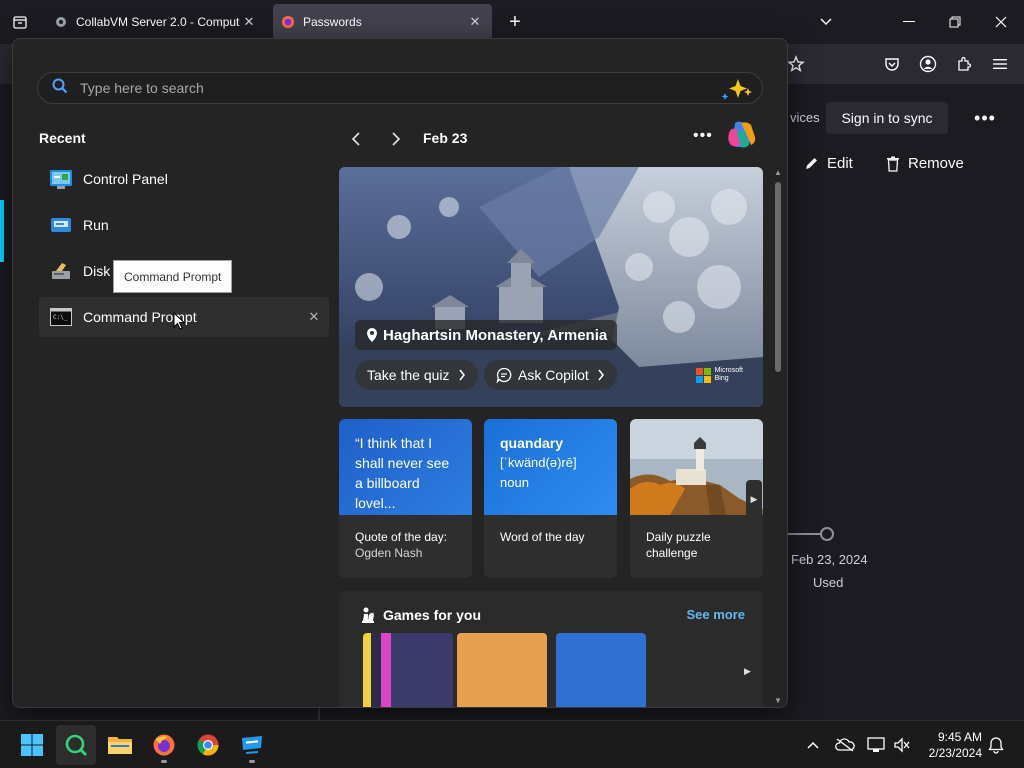 Image resolution: width=1024 pixels, height=768 pixels. I want to click on pocket-icon, so click(892, 64).